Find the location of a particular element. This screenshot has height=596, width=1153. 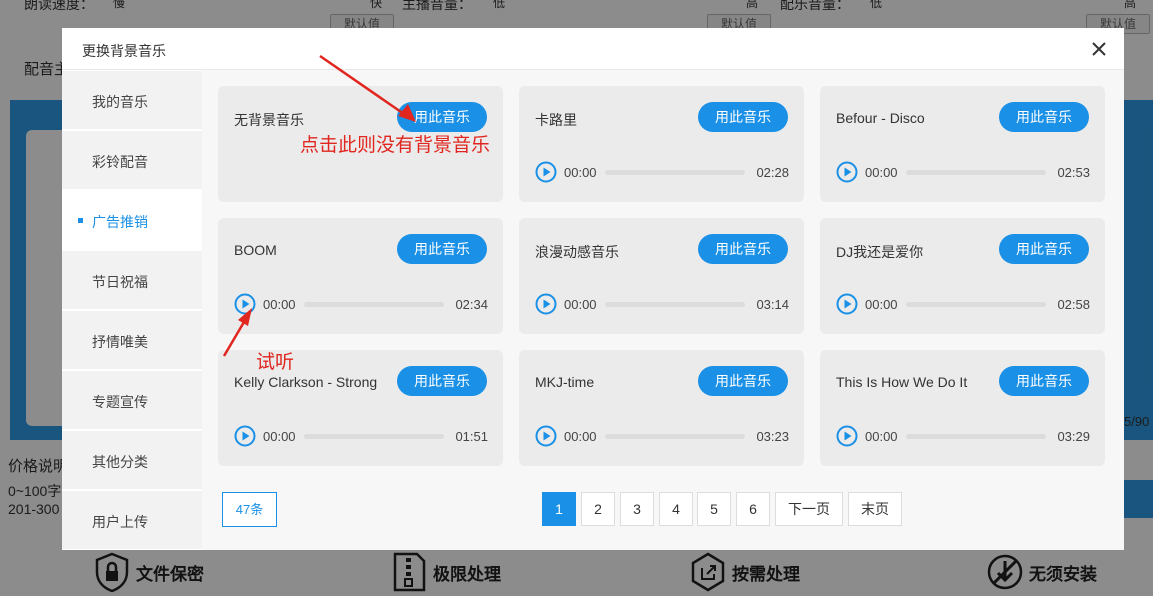

active-indicator is located at coordinates (80, 220).